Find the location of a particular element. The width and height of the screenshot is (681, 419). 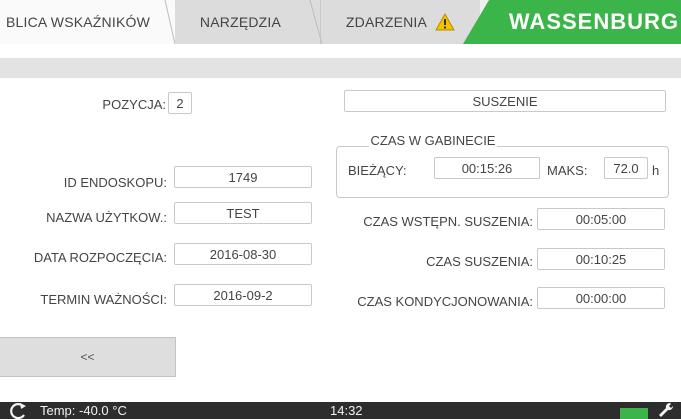

tab-tools-label: NARZĘDZIA is located at coordinates (240, 22).